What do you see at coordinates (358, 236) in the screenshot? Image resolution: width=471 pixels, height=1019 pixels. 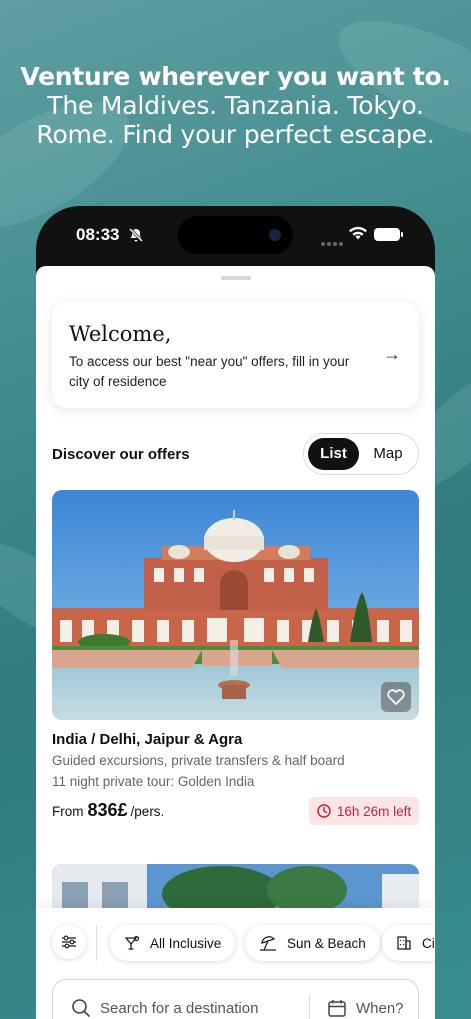 I see `wifi-icon` at bounding box center [358, 236].